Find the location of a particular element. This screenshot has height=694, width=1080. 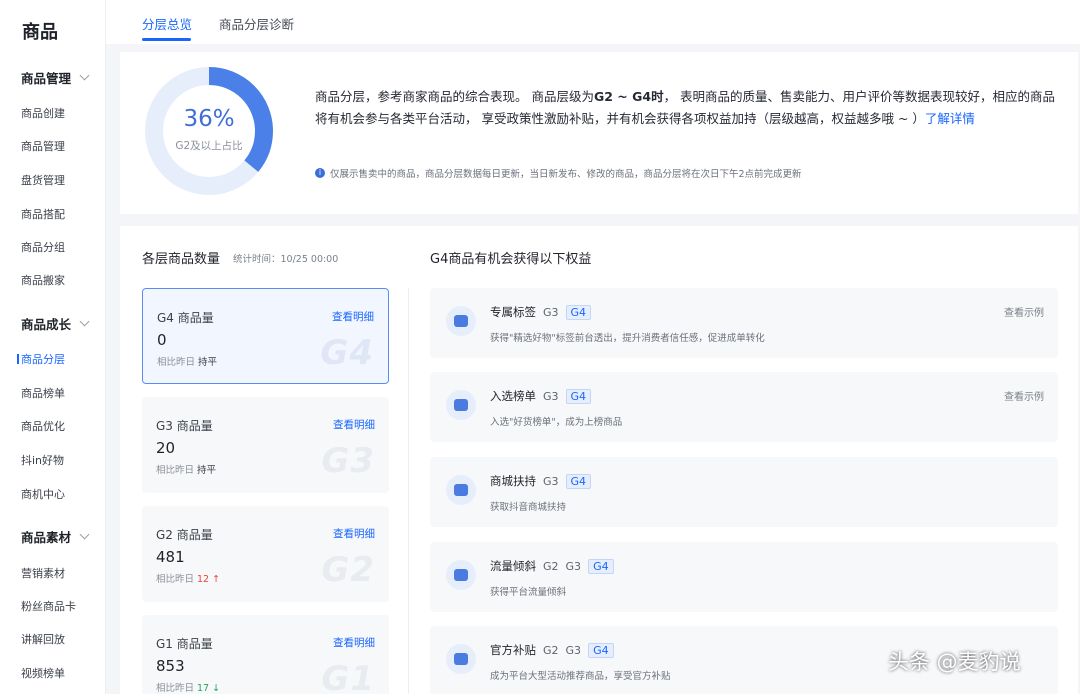

sidebar-item-douin: 抖in好物 is located at coordinates (42, 460).